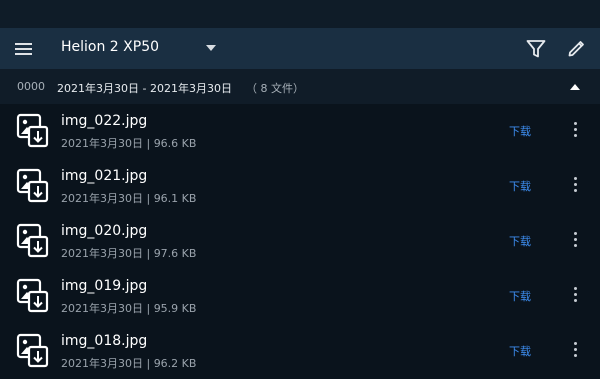 This screenshot has height=379, width=600. What do you see at coordinates (24, 49) in the screenshot?
I see `menu-icon` at bounding box center [24, 49].